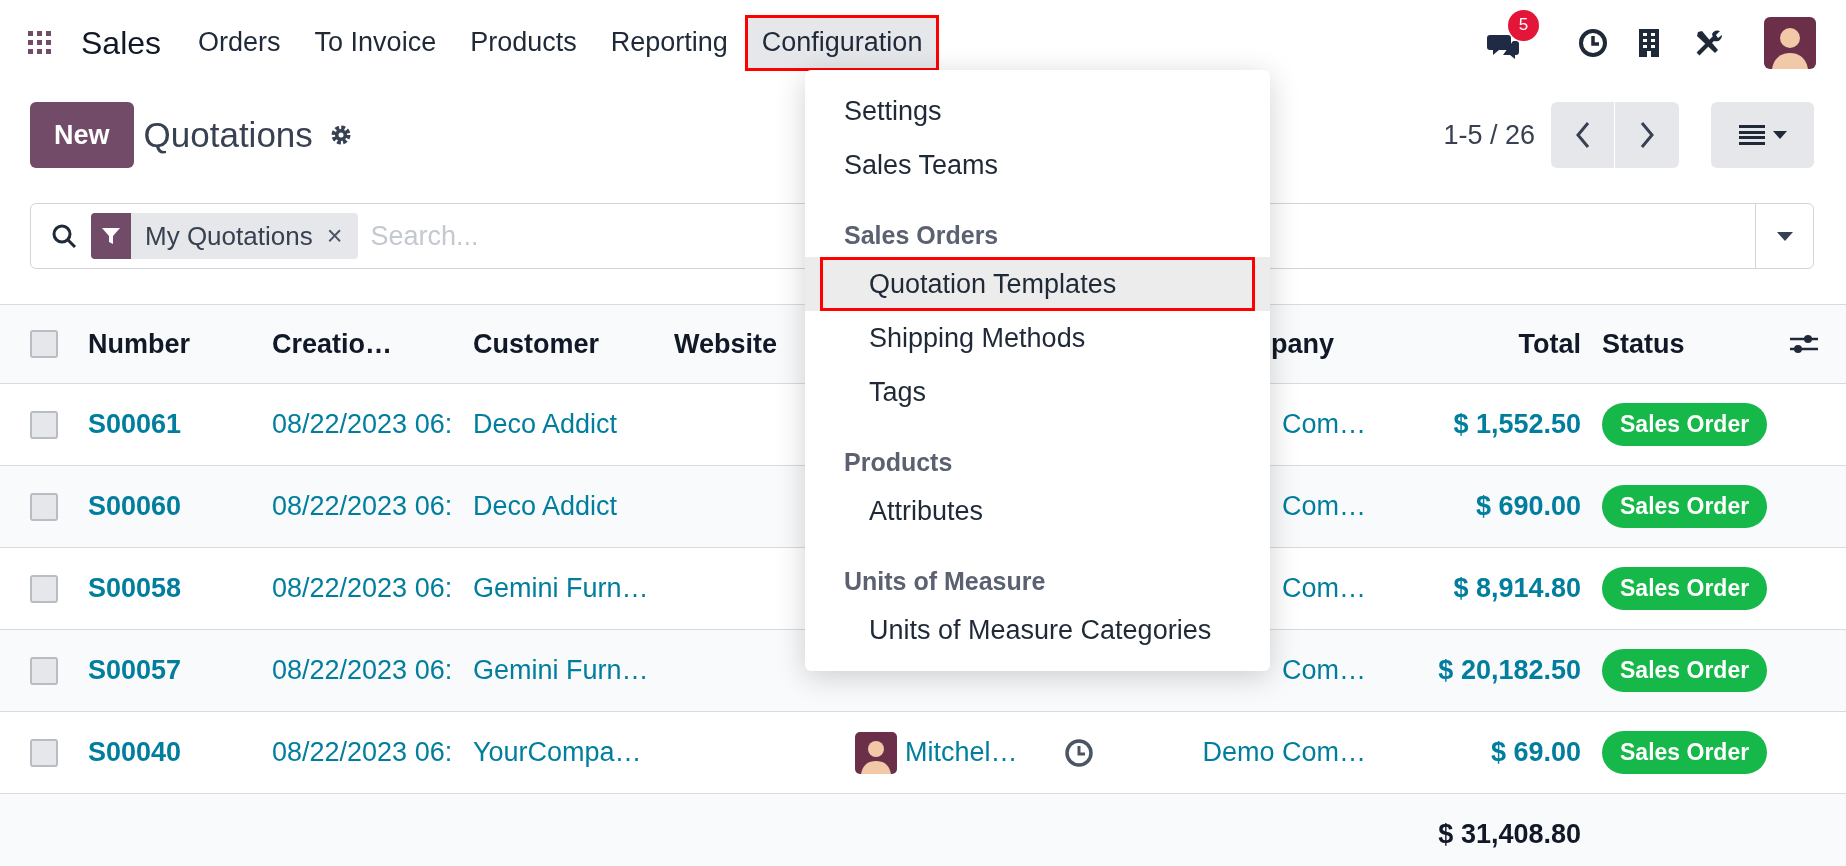 This screenshot has height=866, width=1846. Describe the element at coordinates (1037, 511) in the screenshot. I see `dropdown-item: Attributes` at that location.